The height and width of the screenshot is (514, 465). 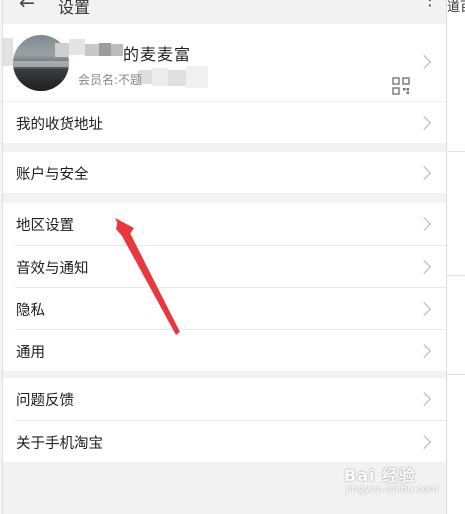 What do you see at coordinates (157, 54) in the screenshot?
I see `profile-nickname: 的麦麦富` at bounding box center [157, 54].